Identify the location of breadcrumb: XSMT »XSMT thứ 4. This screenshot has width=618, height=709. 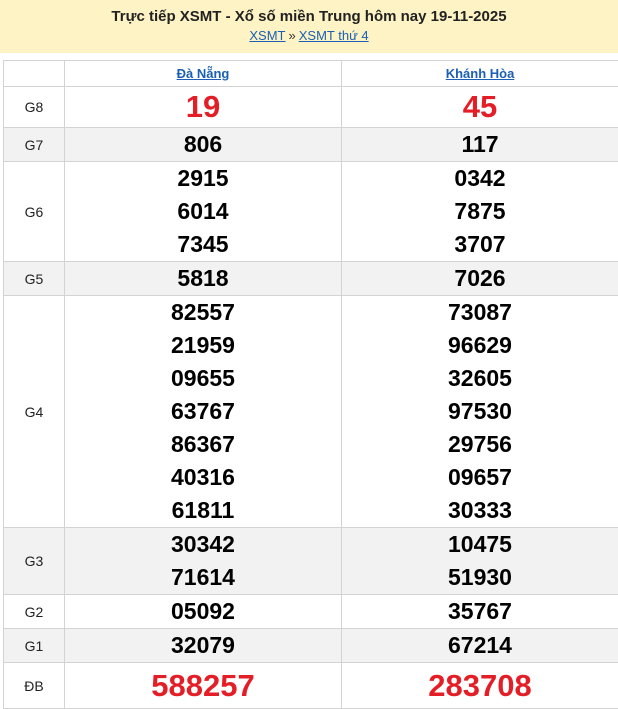
(309, 36).